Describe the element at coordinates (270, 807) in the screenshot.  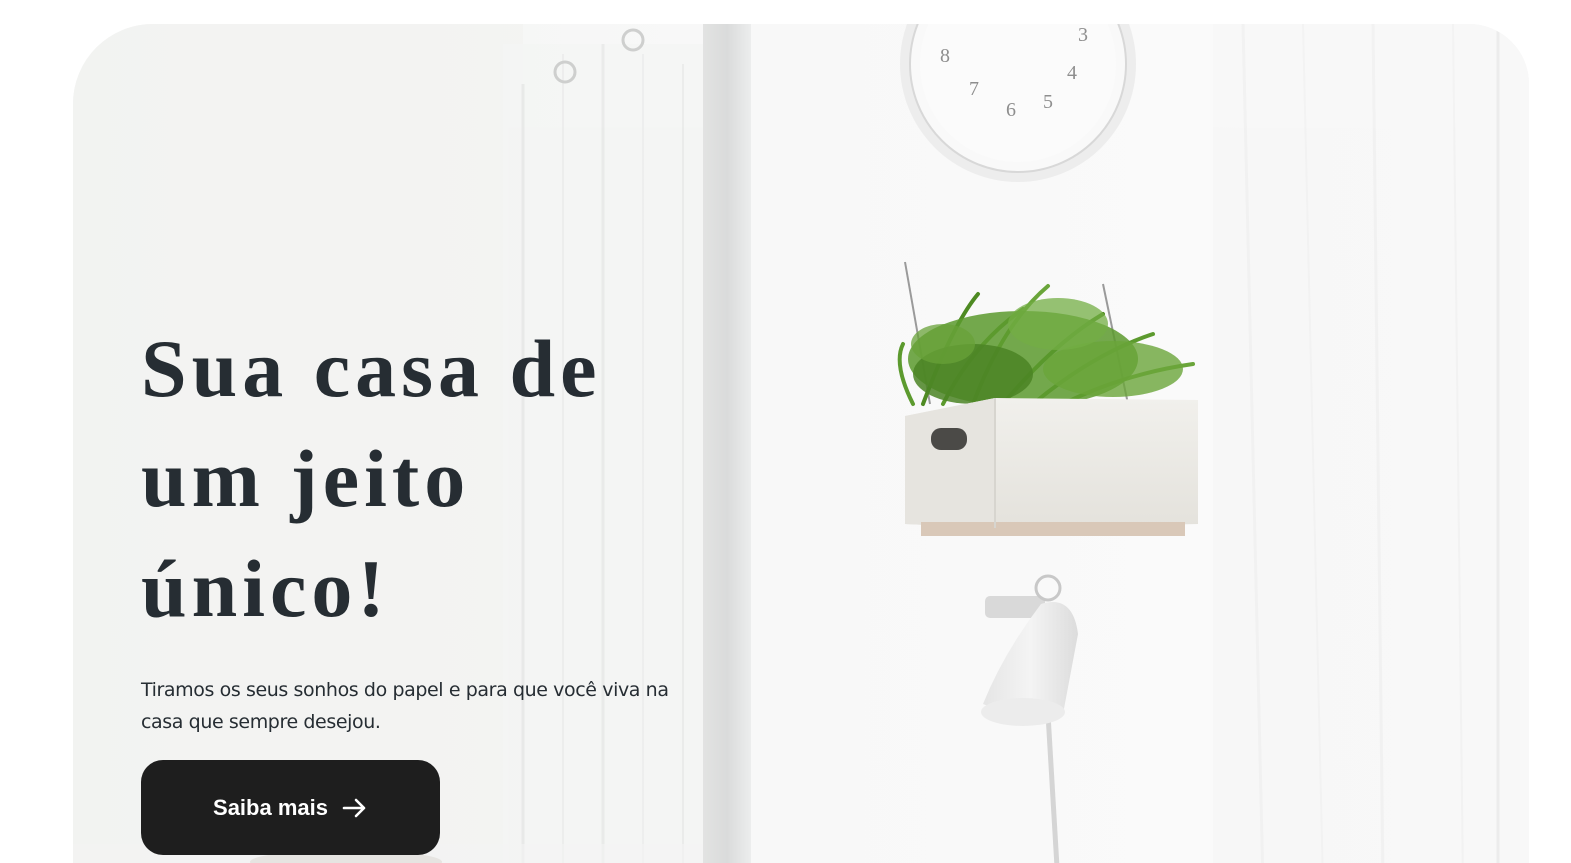
I see `cta-label: Saiba mais` at that location.